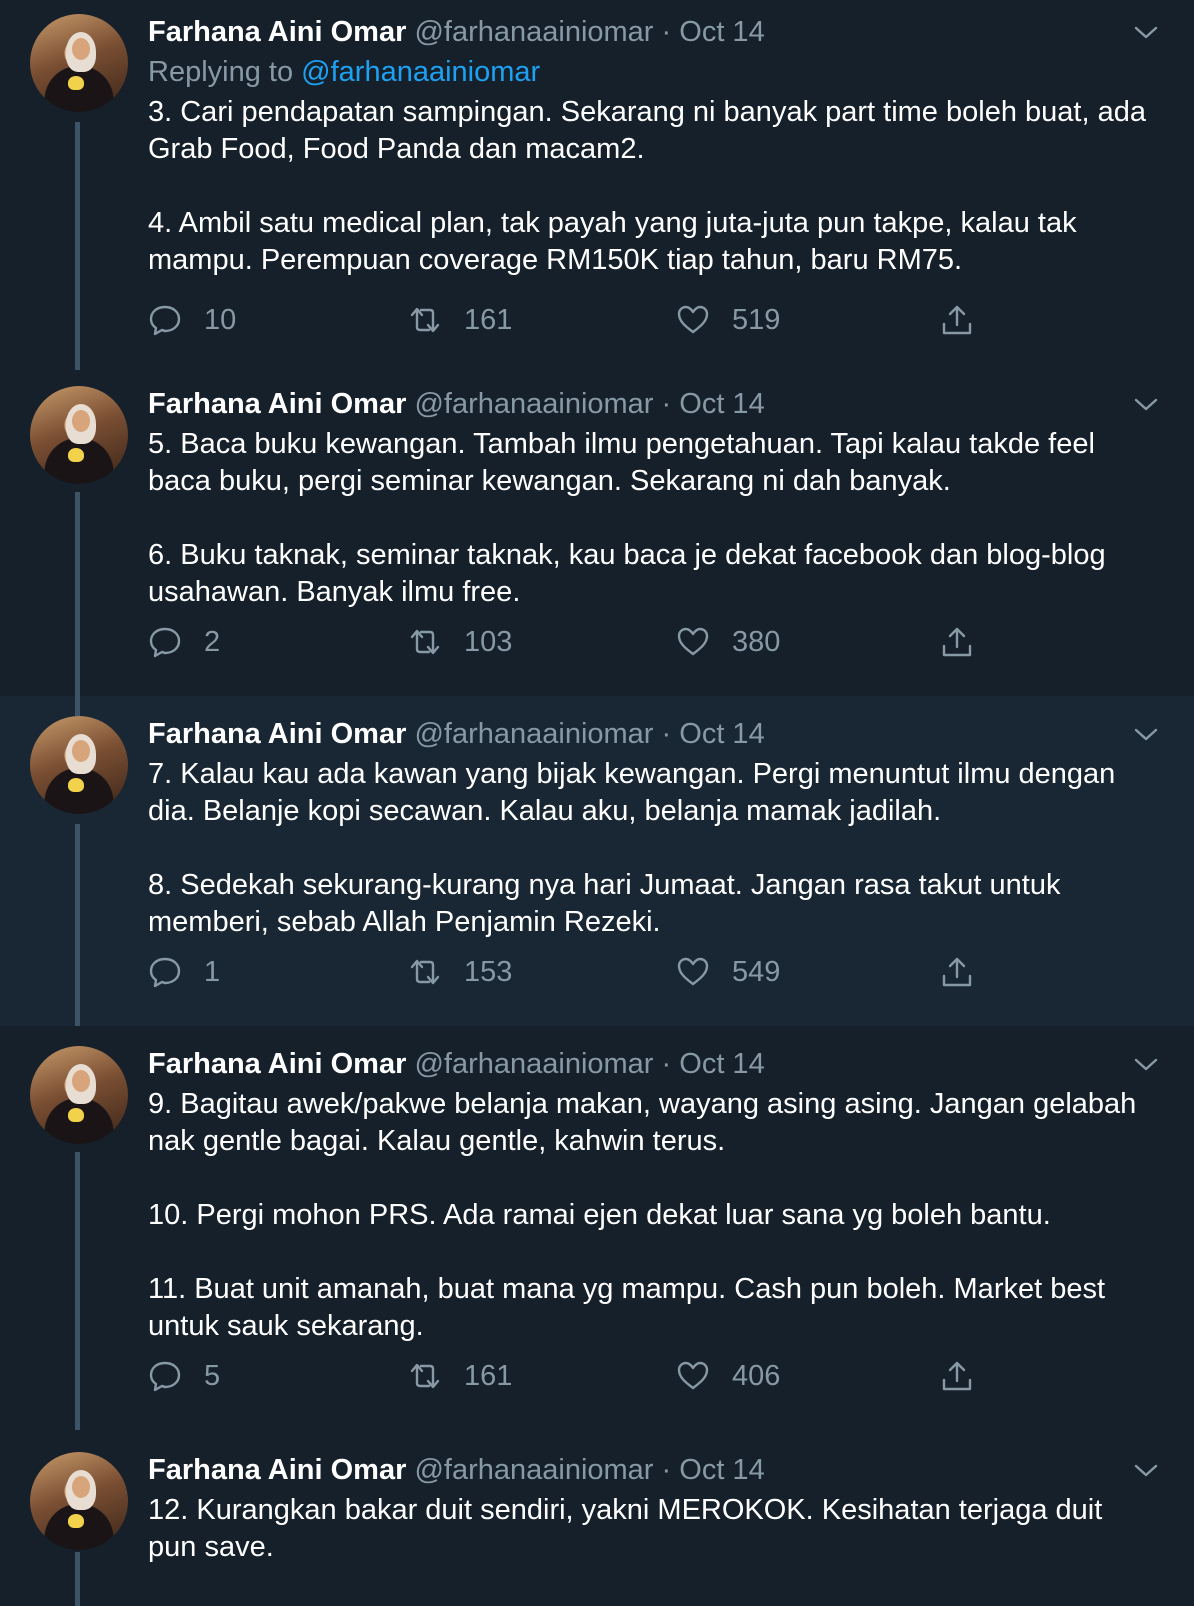  Describe the element at coordinates (460, 972) in the screenshot. I see `retweet-button: 153` at that location.